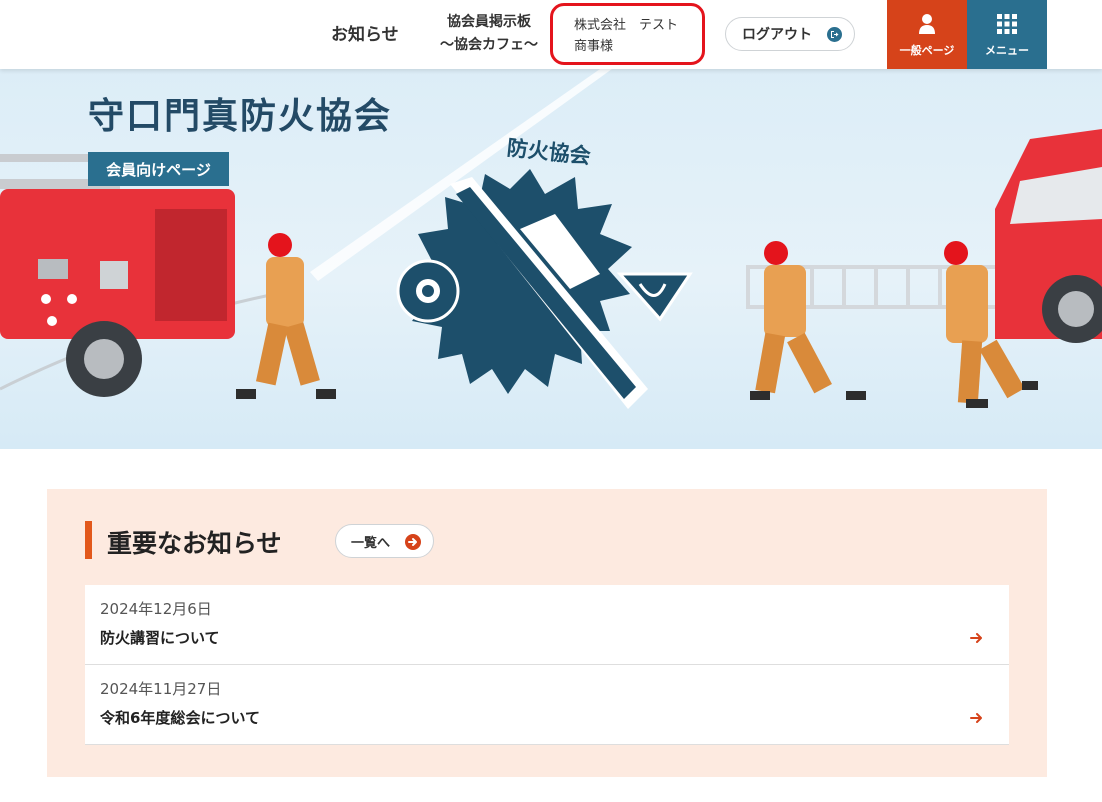 The height and width of the screenshot is (802, 1102). What do you see at coordinates (161, 689) in the screenshot?
I see `notice-date: 2024年11月27日` at bounding box center [161, 689].